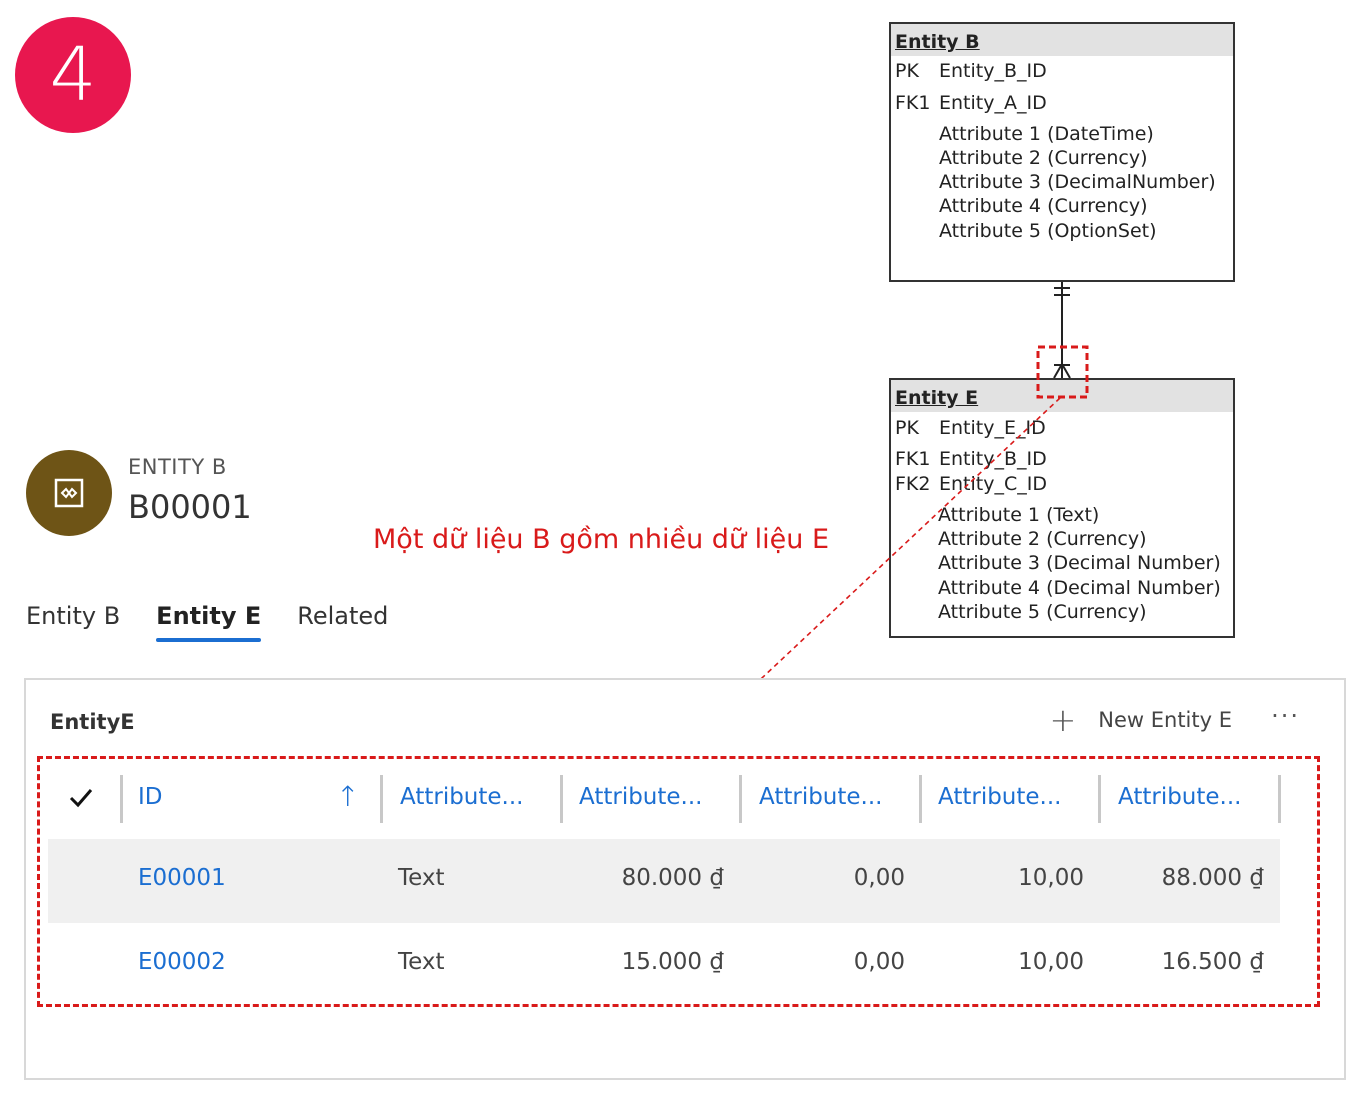  Describe the element at coordinates (1048, 231) in the screenshot. I see `erd-entity-b-attr: Attribute 5 (OptionSet)` at that location.